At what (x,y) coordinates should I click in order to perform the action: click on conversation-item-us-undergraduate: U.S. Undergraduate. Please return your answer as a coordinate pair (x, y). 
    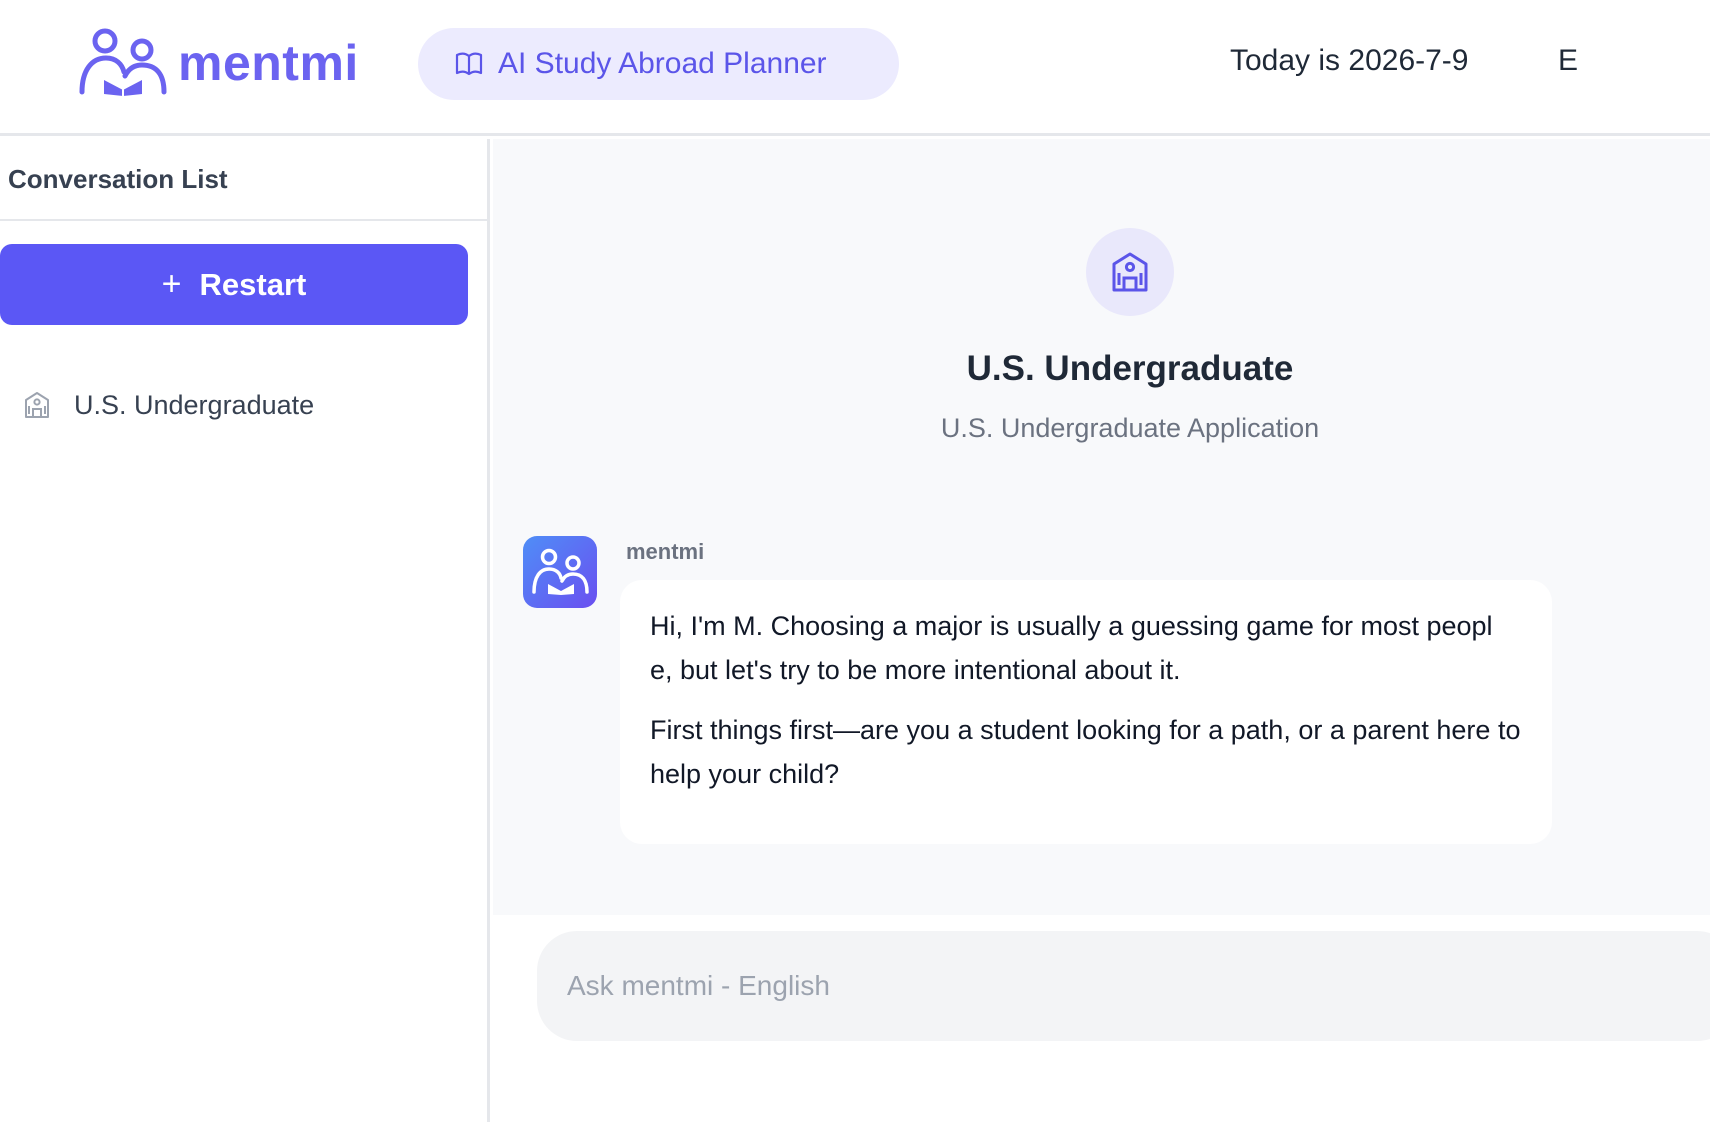
    Looking at the image, I should click on (235, 405).